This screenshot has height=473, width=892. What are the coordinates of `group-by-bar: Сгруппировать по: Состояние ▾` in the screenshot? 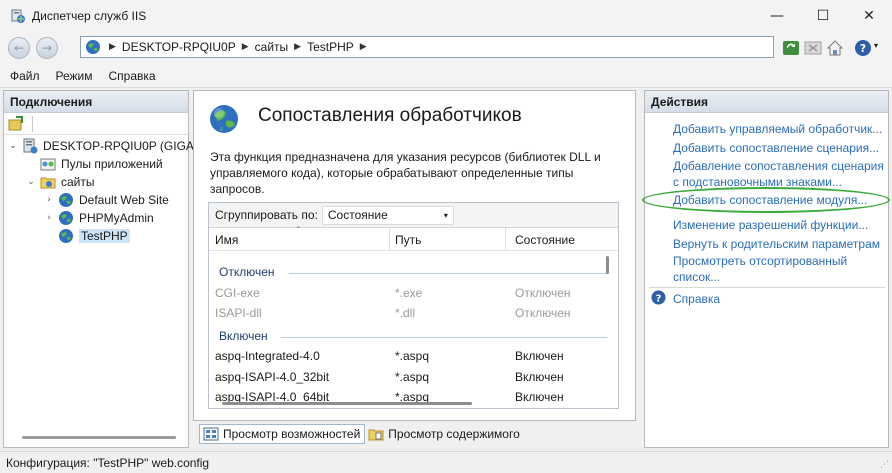 It's located at (413, 215).